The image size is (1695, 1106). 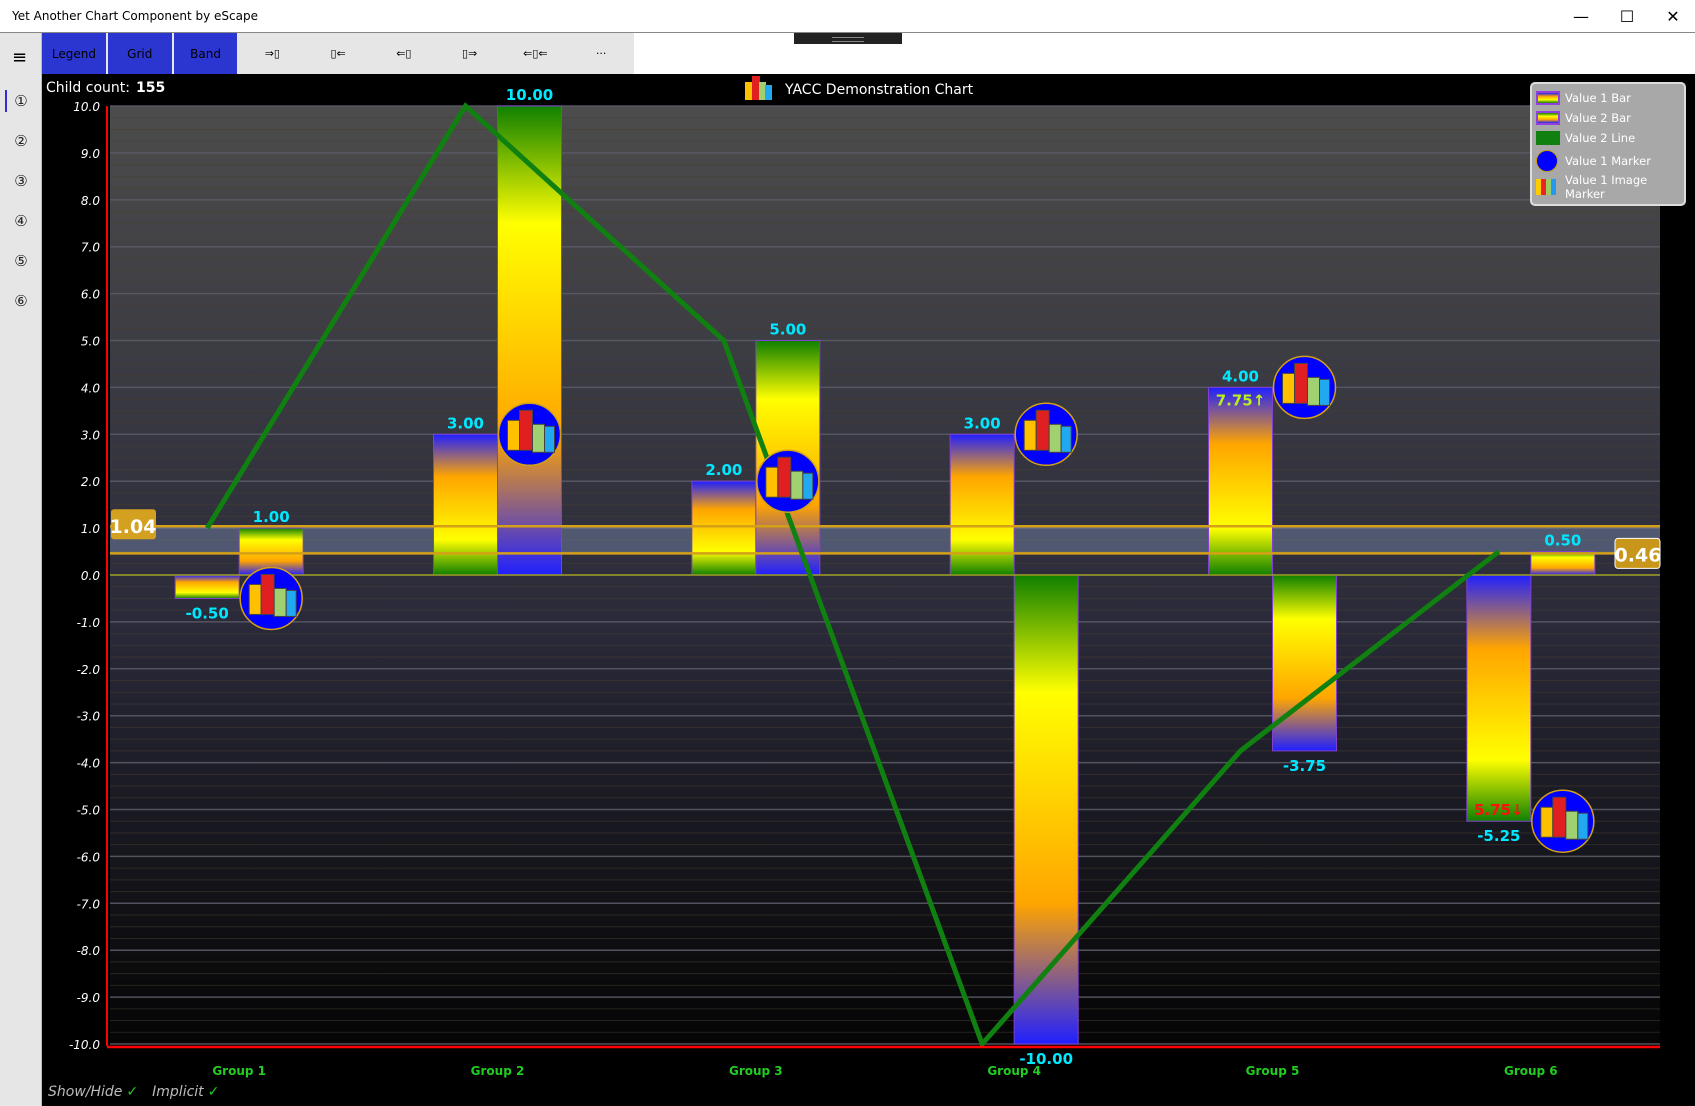 I want to click on legend-item: Value 1 Bar, so click(x=1608, y=98).